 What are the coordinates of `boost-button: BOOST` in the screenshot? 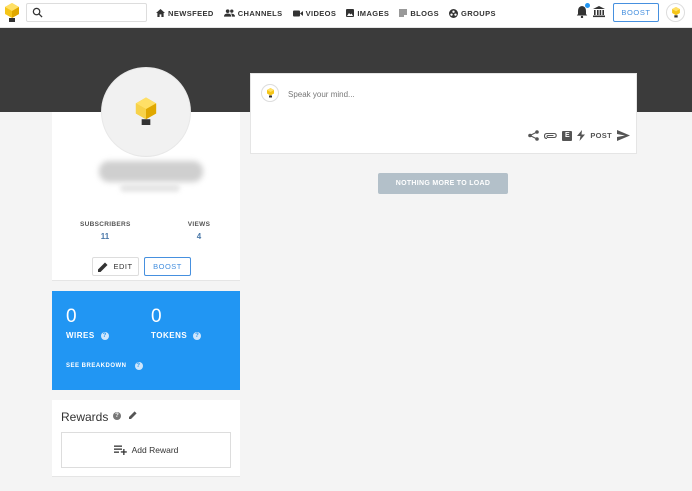 It's located at (167, 266).